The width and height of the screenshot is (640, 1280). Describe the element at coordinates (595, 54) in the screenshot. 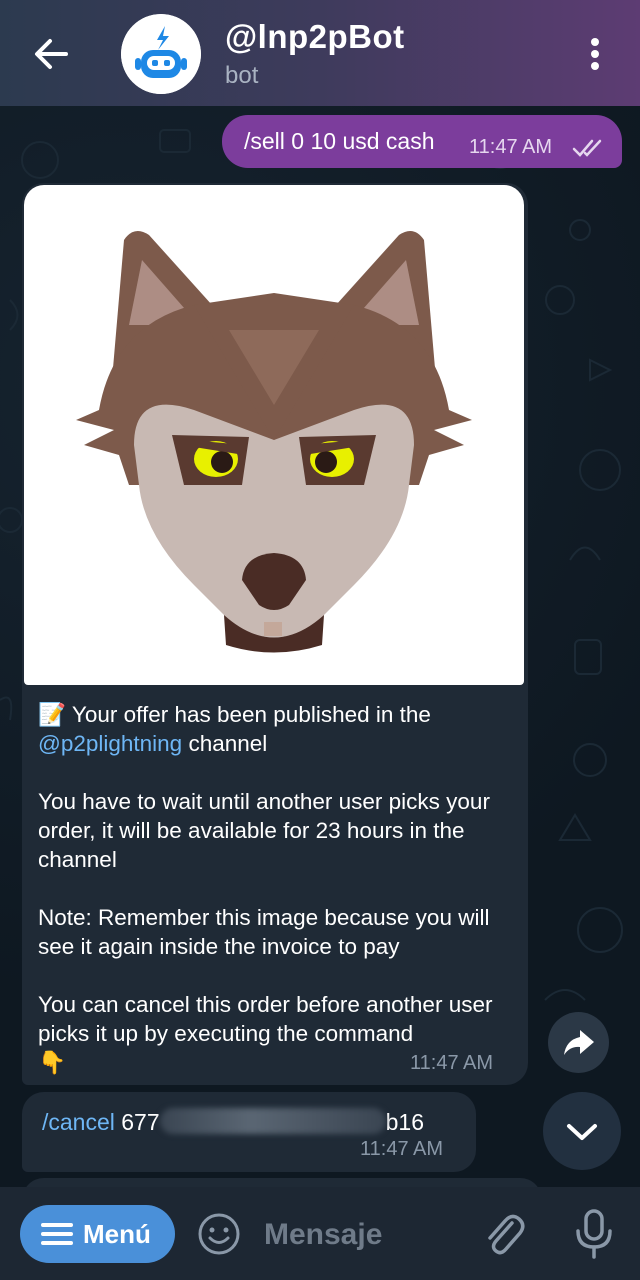

I see `more-vertical-icon` at that location.